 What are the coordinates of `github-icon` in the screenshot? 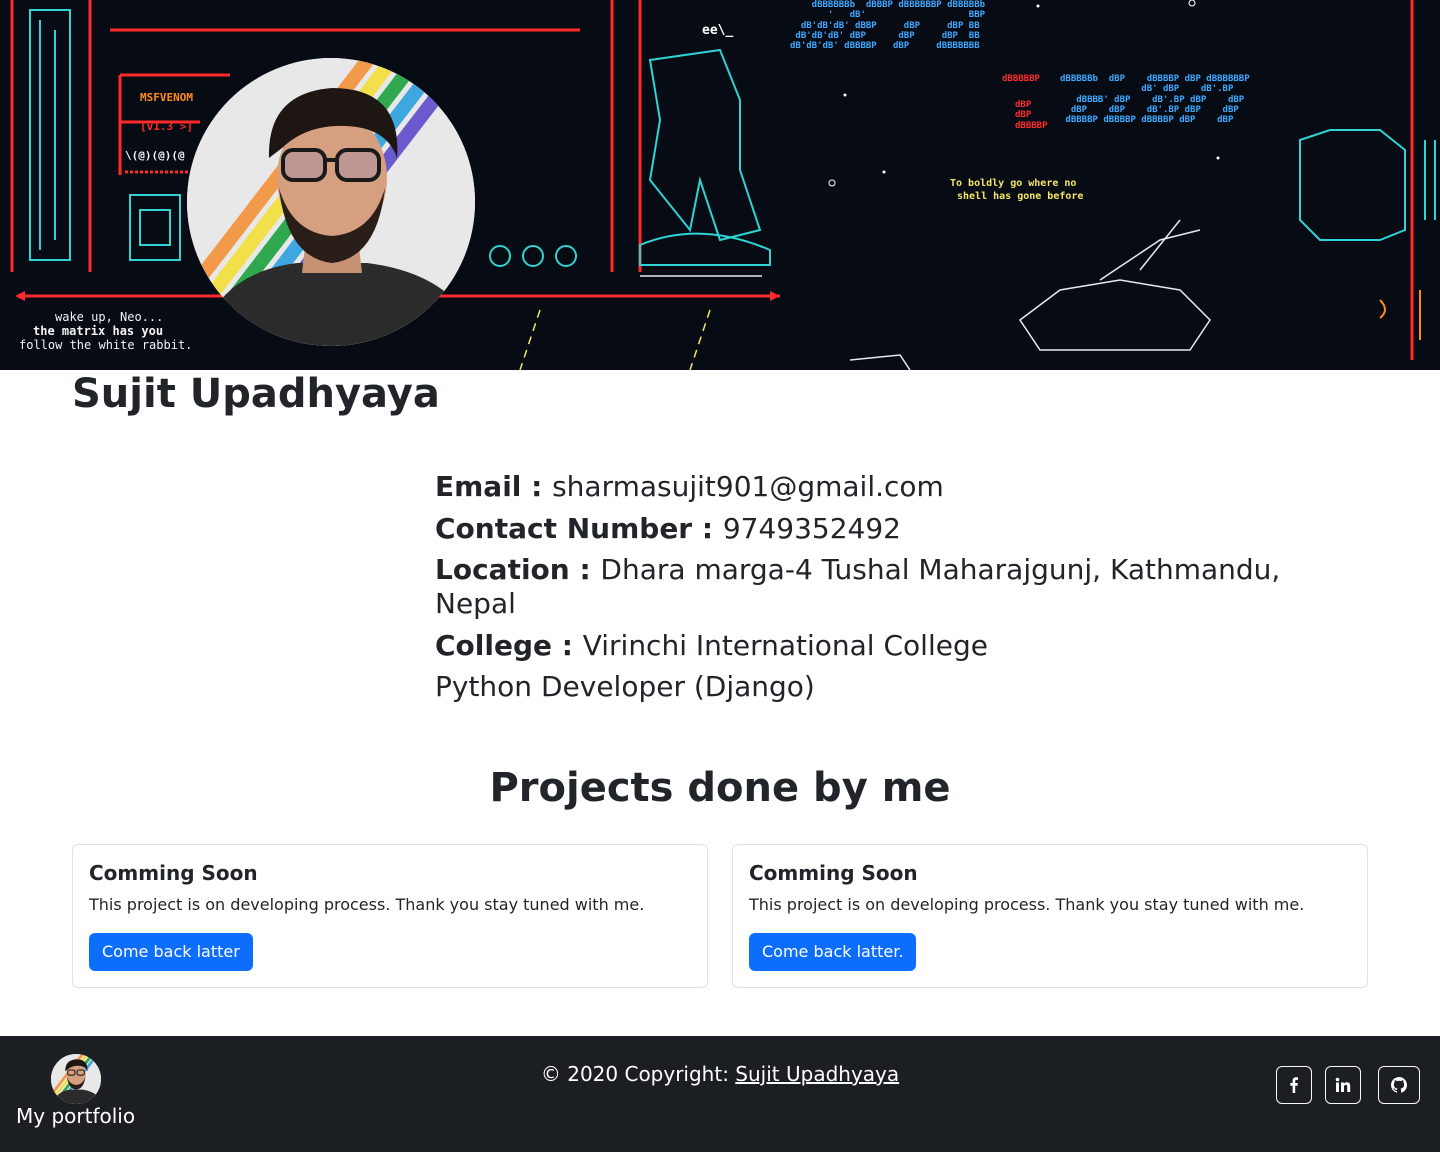 It's located at (1399, 1085).